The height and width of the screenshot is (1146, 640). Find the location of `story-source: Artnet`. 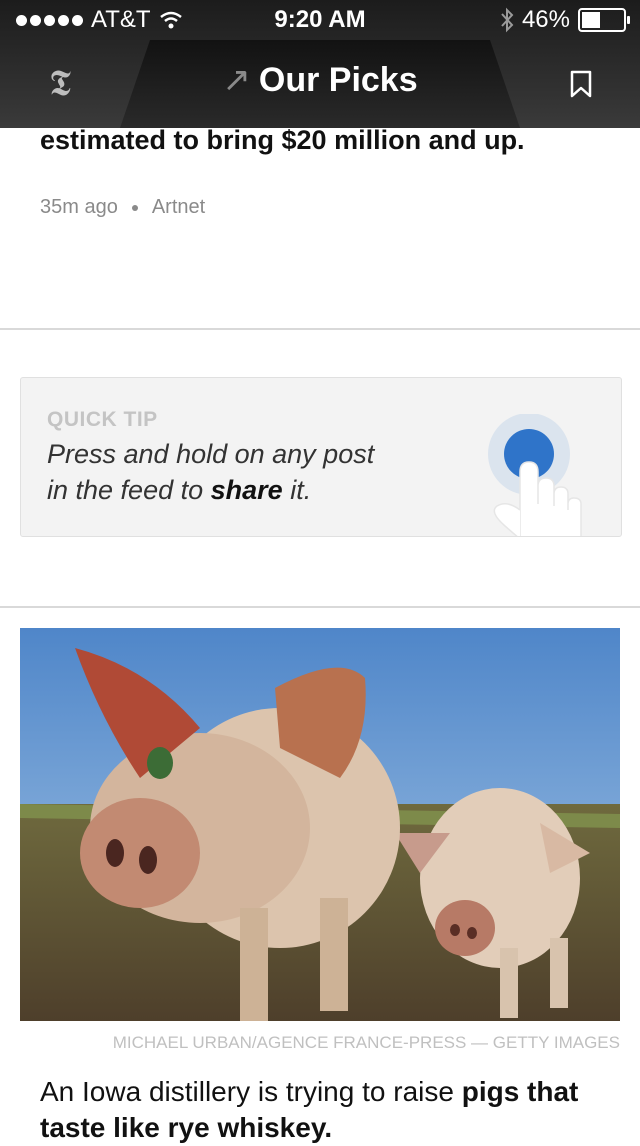

story-source: Artnet is located at coordinates (178, 207).